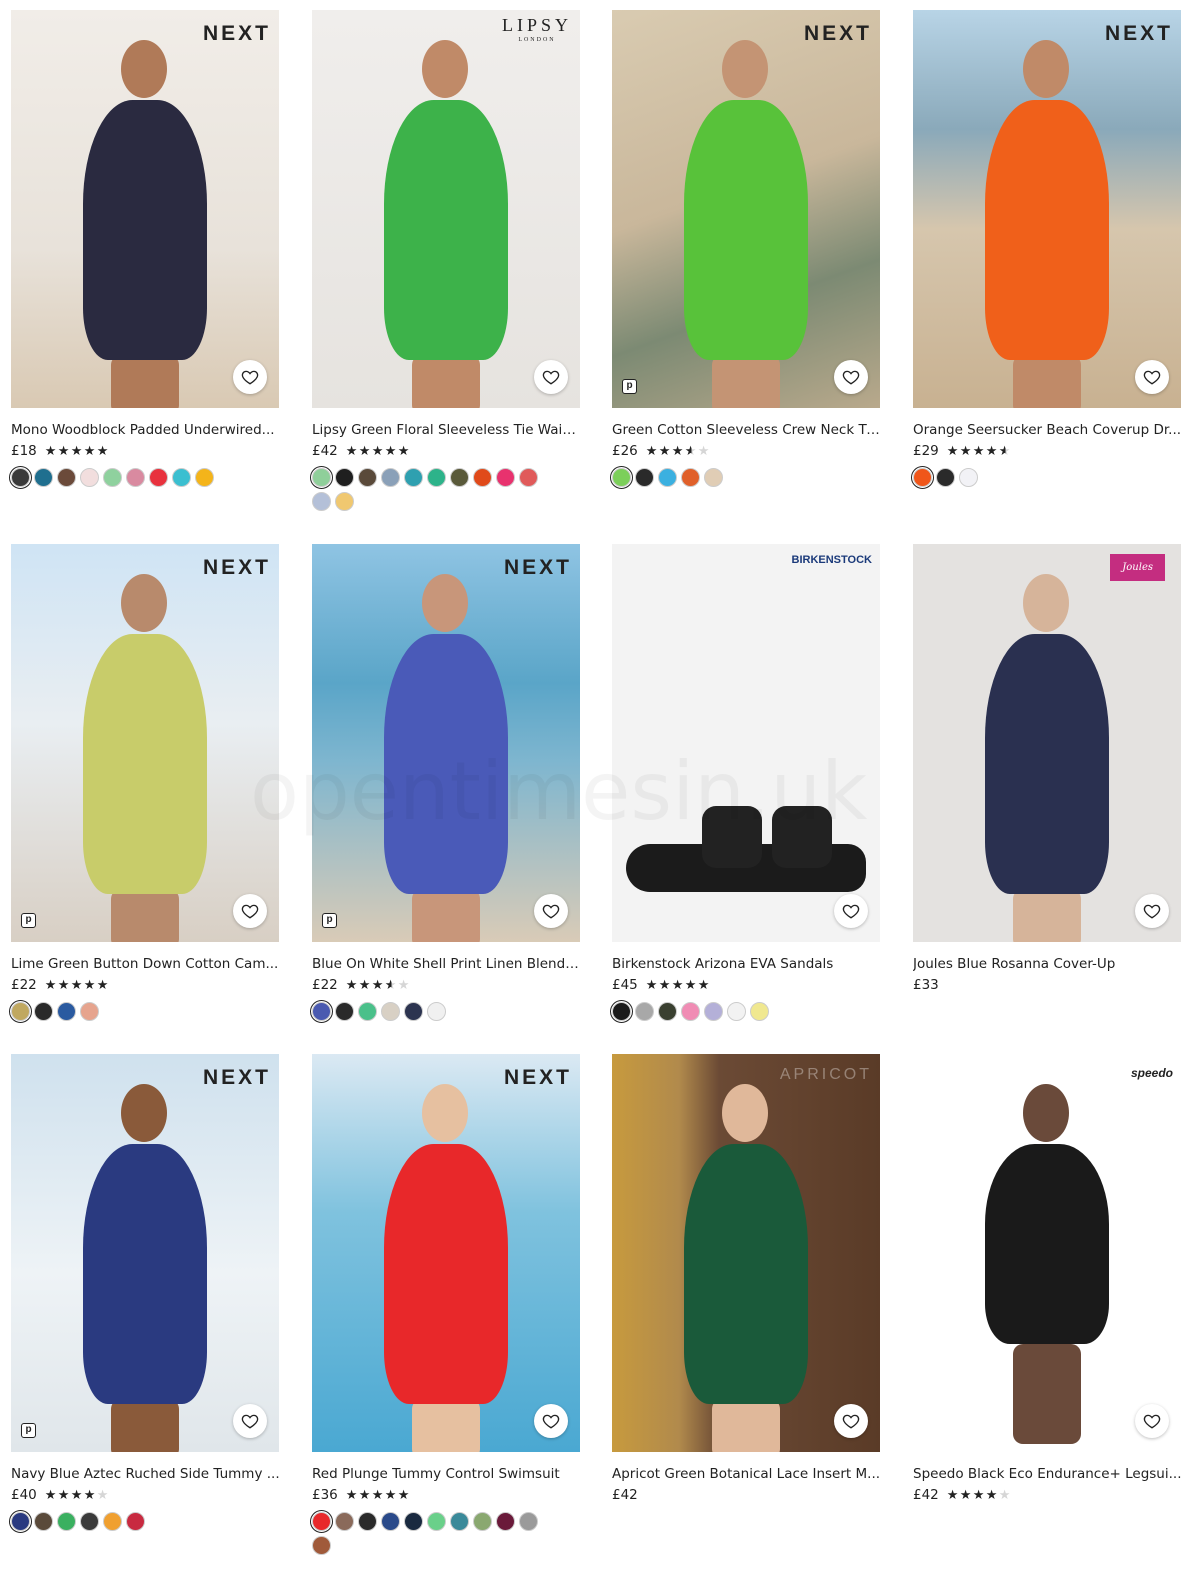  What do you see at coordinates (1047, 743) in the screenshot?
I see `product-image: Joules` at bounding box center [1047, 743].